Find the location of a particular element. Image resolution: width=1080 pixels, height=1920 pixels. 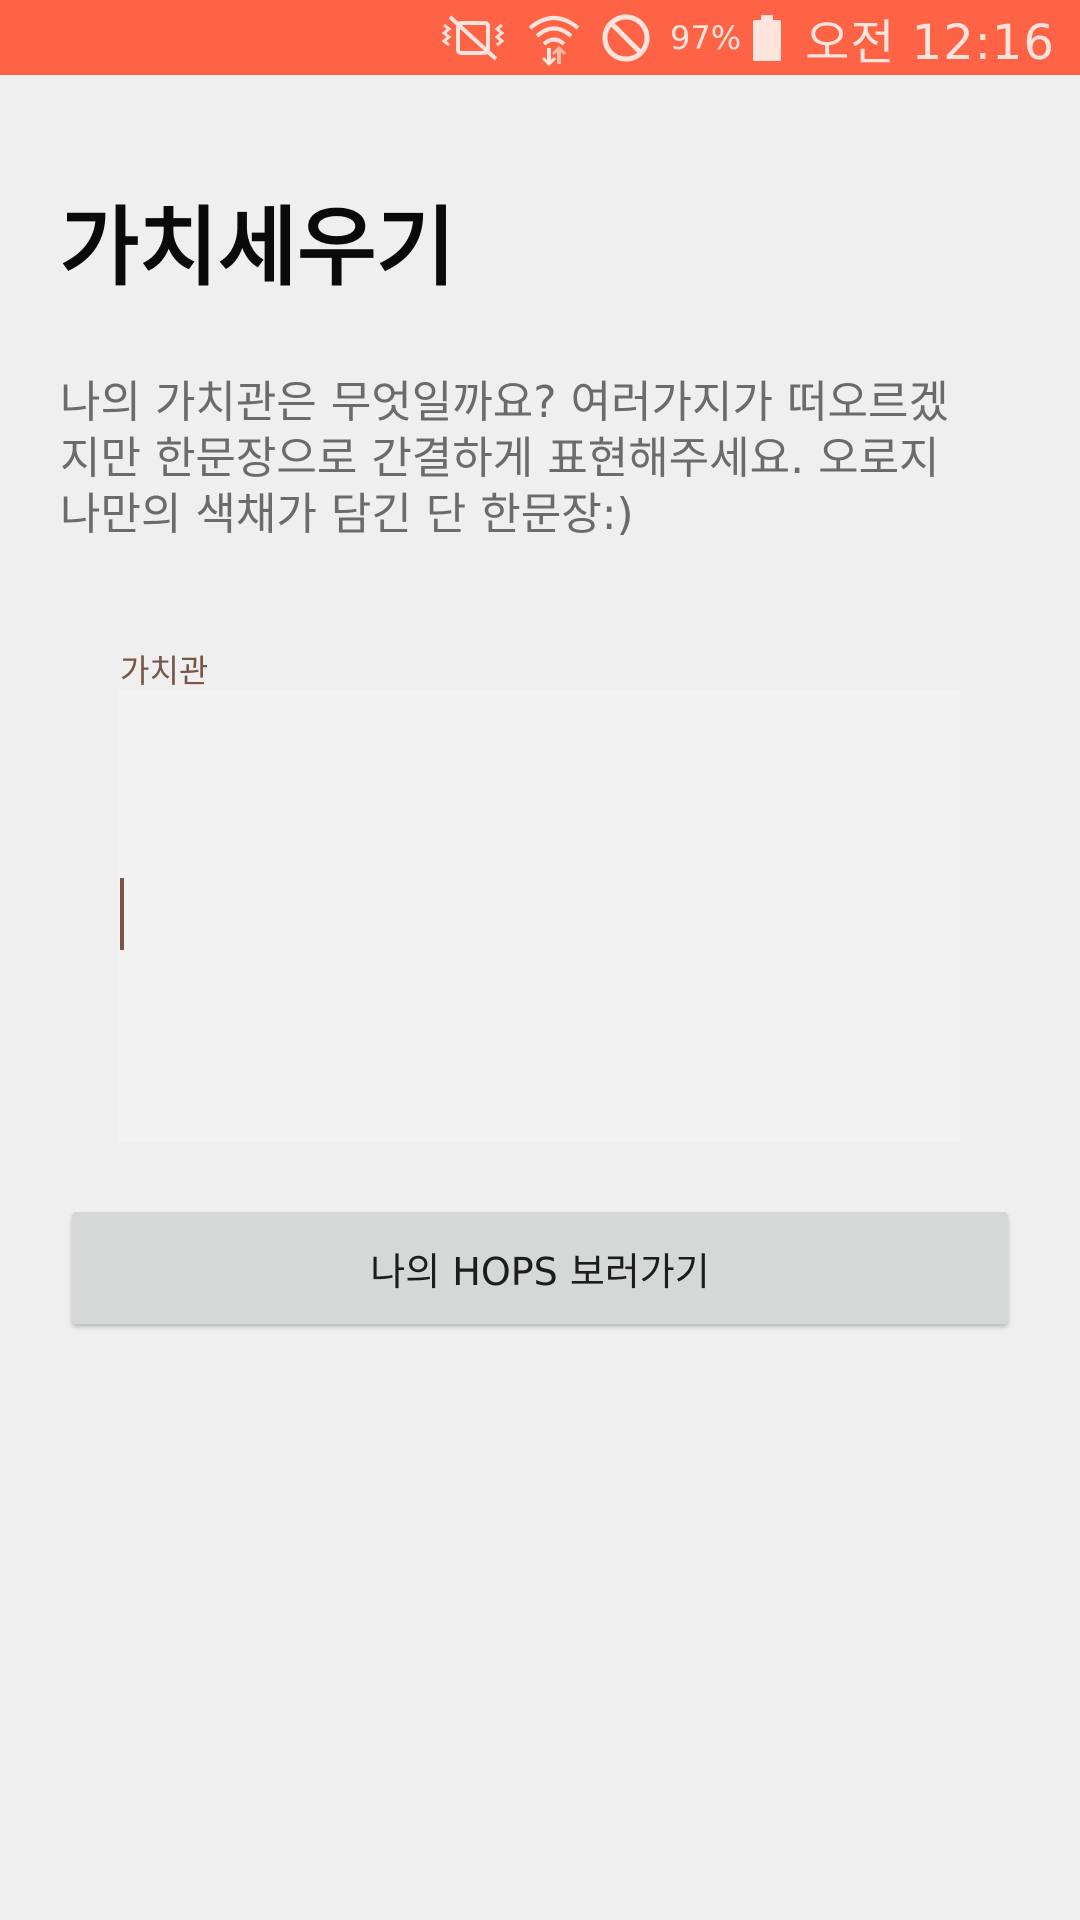

battery-icon is located at coordinates (767, 38).